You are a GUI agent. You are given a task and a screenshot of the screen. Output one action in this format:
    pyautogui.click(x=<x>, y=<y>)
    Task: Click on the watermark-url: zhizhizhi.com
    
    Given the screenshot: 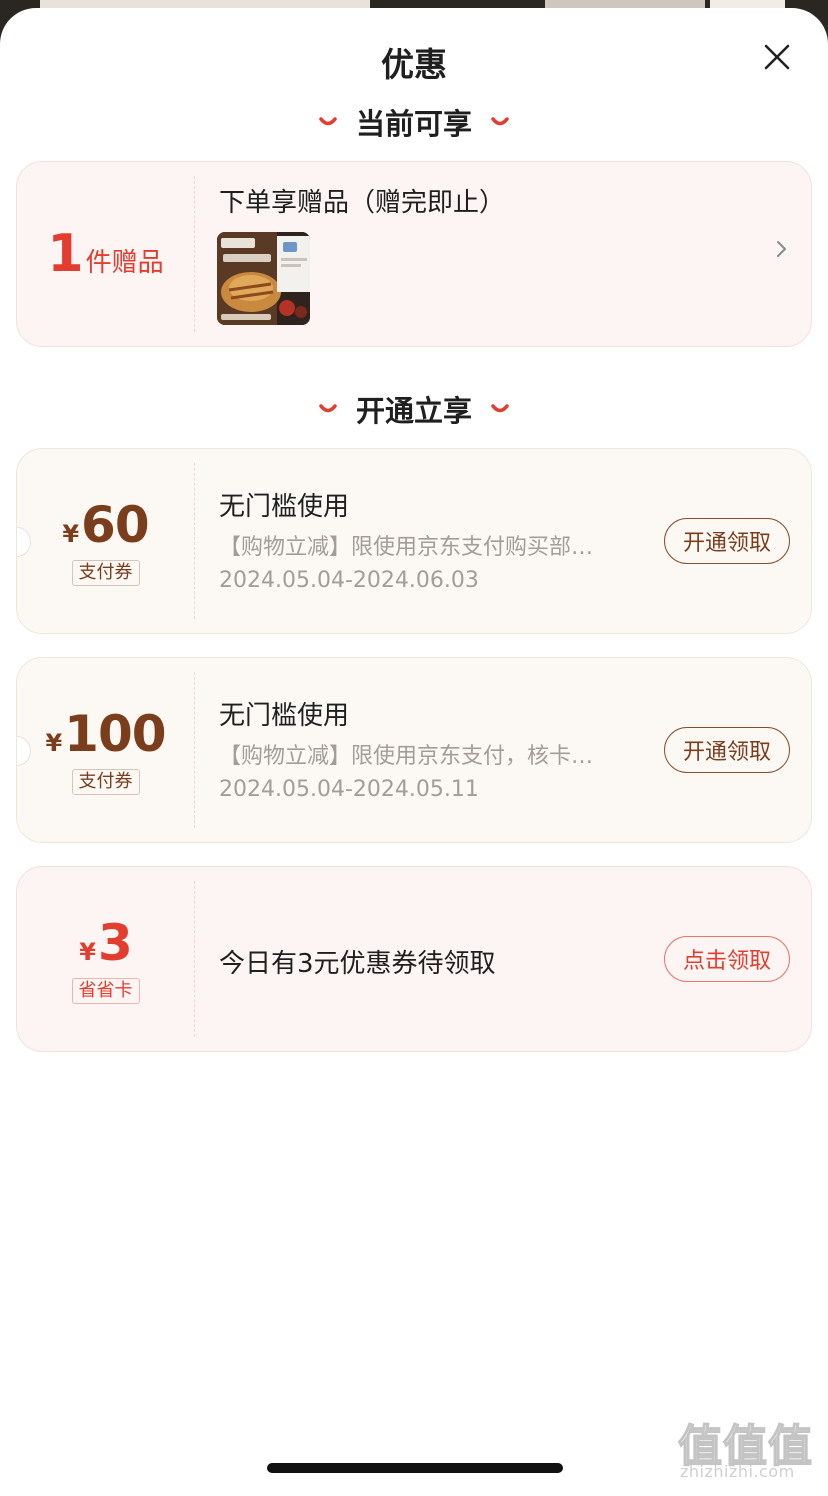 What is the action you would take?
    pyautogui.click(x=737, y=1471)
    